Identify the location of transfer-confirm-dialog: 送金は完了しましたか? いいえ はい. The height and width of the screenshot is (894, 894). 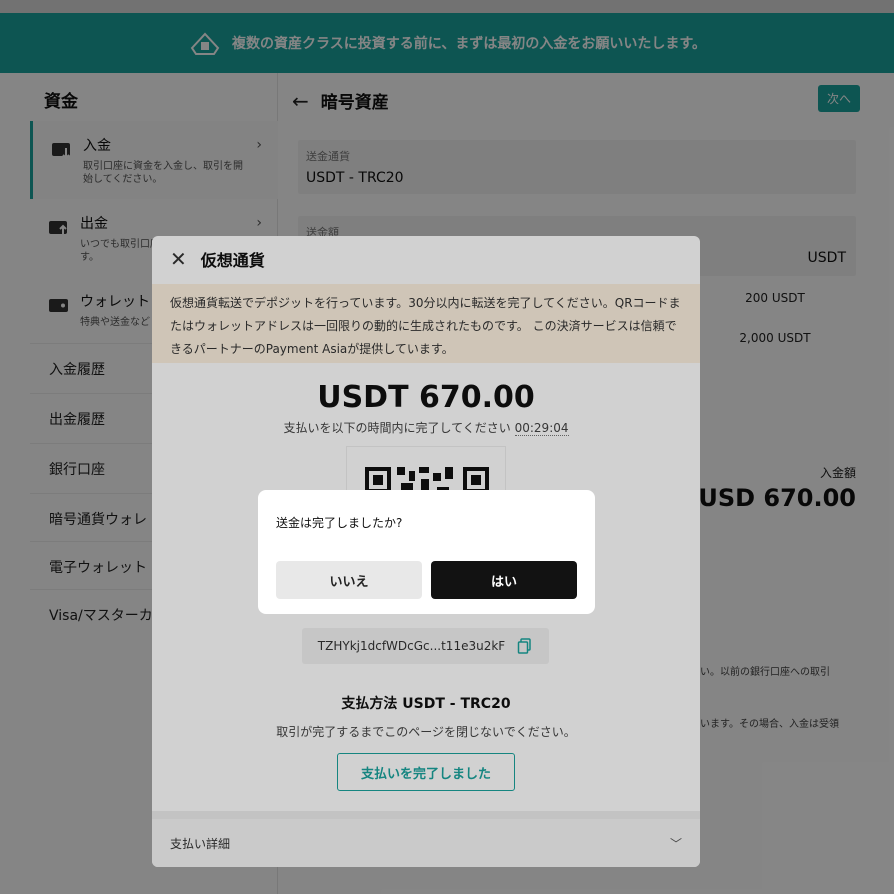
(426, 552).